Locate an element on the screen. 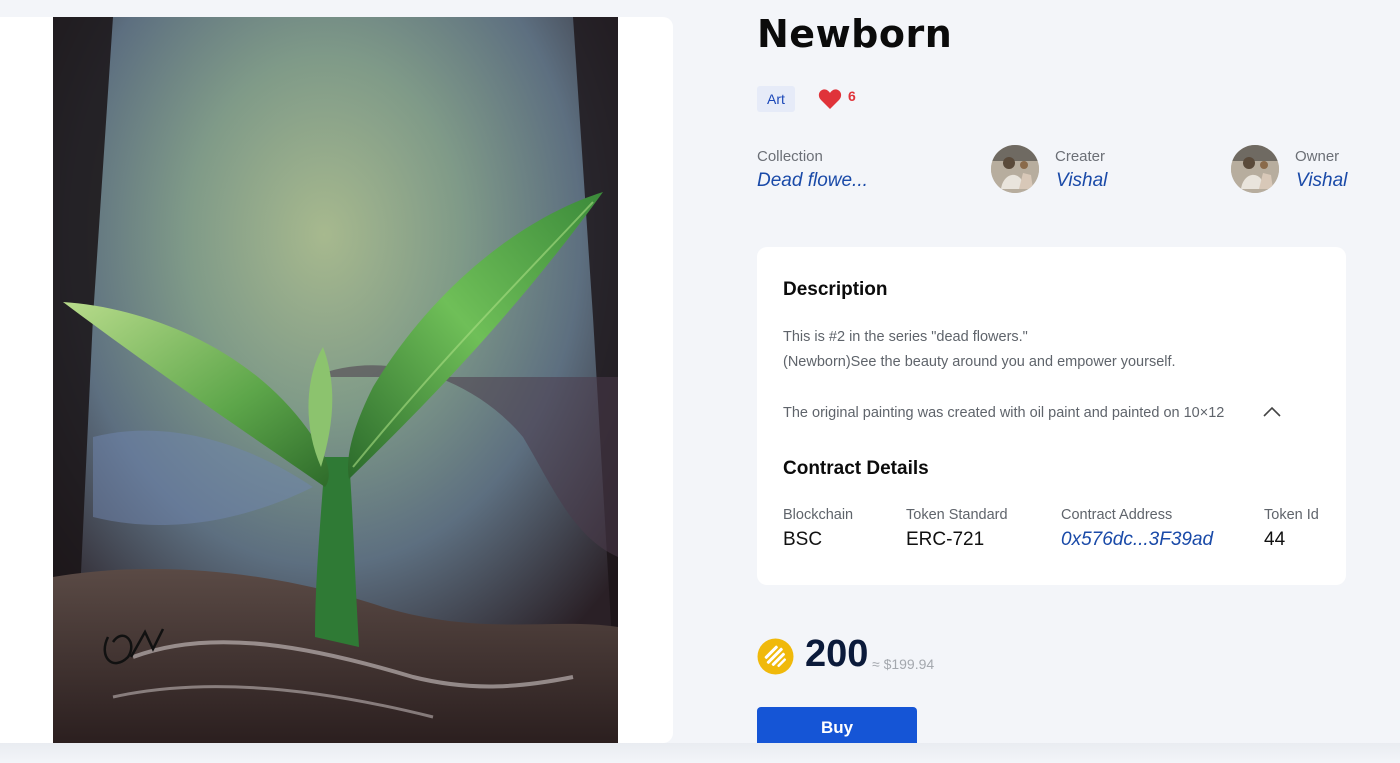  description-heading: Description is located at coordinates (835, 289).